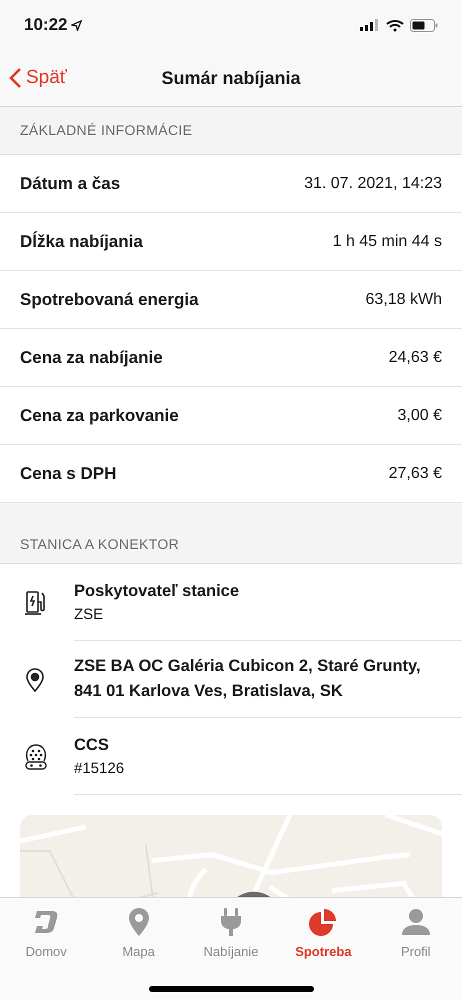 This screenshot has height=1000, width=462. I want to click on plug-icon, so click(230, 922).